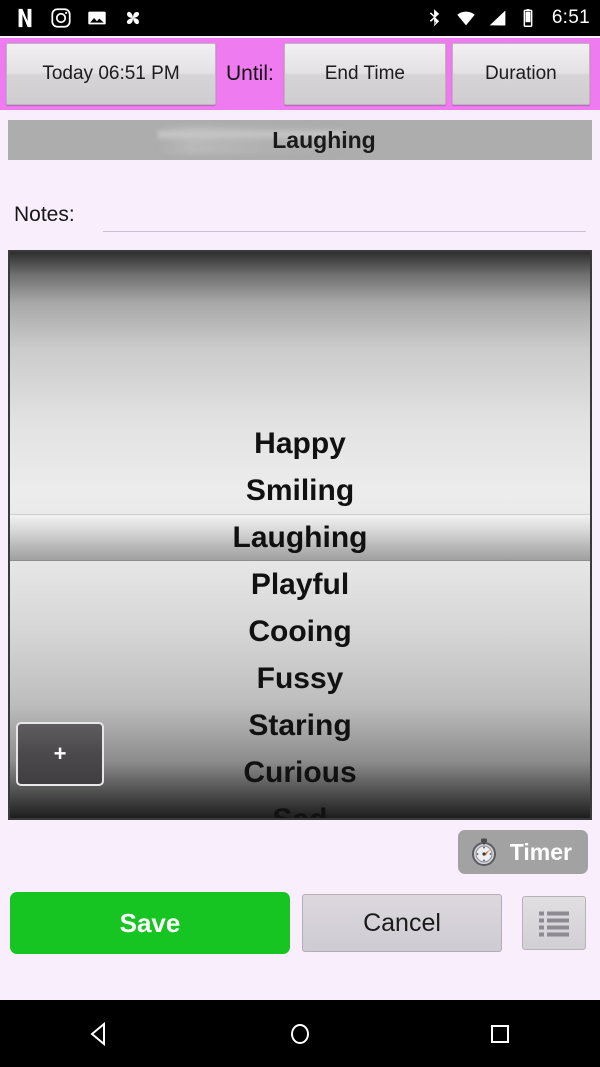 Image resolution: width=600 pixels, height=1067 pixels. Describe the element at coordinates (570, 17) in the screenshot. I see `status-bar-clock: 6:51` at that location.